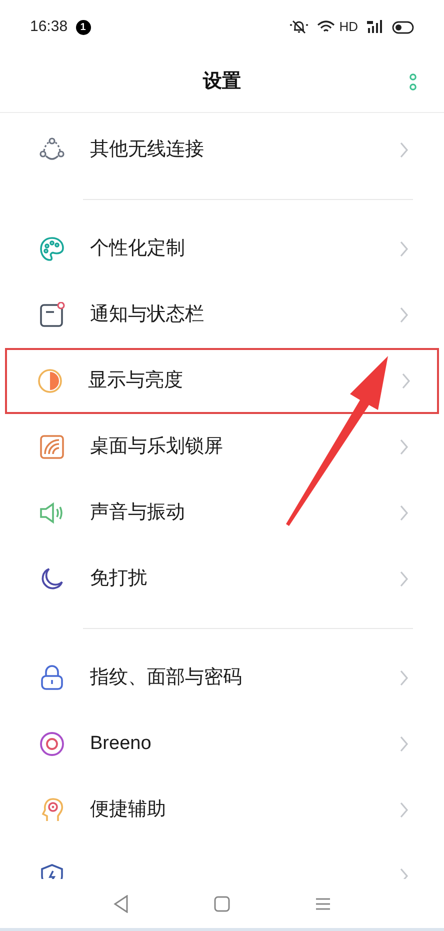  Describe the element at coordinates (222, 579) in the screenshot. I see `settings-row: 免打扰` at that location.